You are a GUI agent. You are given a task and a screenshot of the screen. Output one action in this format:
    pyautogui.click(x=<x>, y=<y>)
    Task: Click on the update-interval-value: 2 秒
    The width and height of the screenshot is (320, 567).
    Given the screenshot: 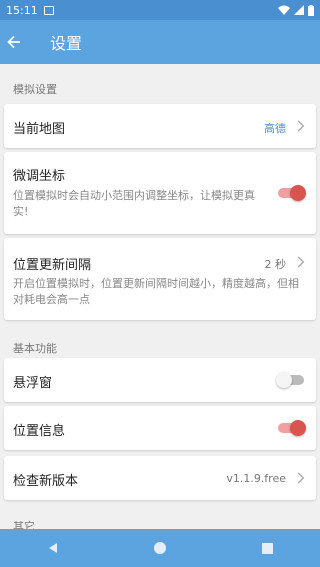 What is the action you would take?
    pyautogui.click(x=275, y=264)
    